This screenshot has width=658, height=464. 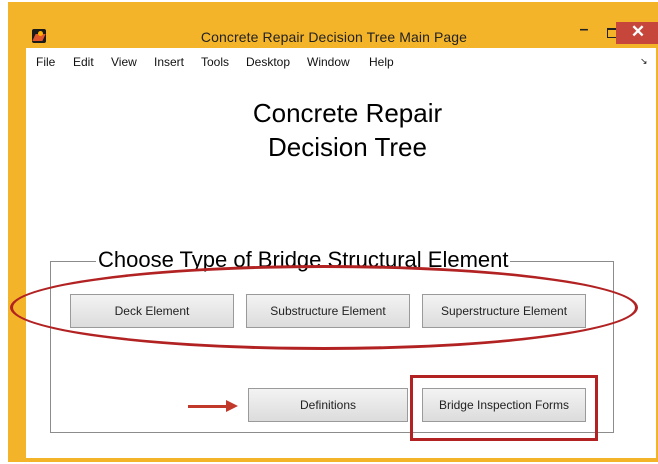 What do you see at coordinates (334, 37) in the screenshot?
I see `window-title: Concrete Repair Decision Tree Main Page` at bounding box center [334, 37].